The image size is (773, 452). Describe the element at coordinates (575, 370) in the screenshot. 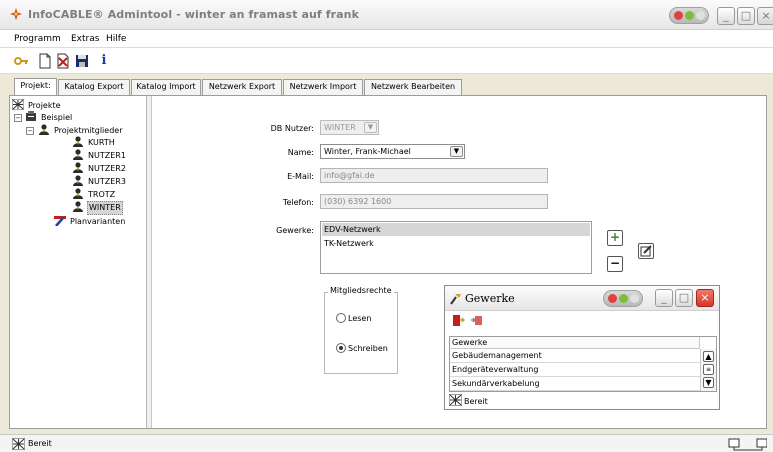

I see `table-row: Endgeräteverwaltung` at that location.